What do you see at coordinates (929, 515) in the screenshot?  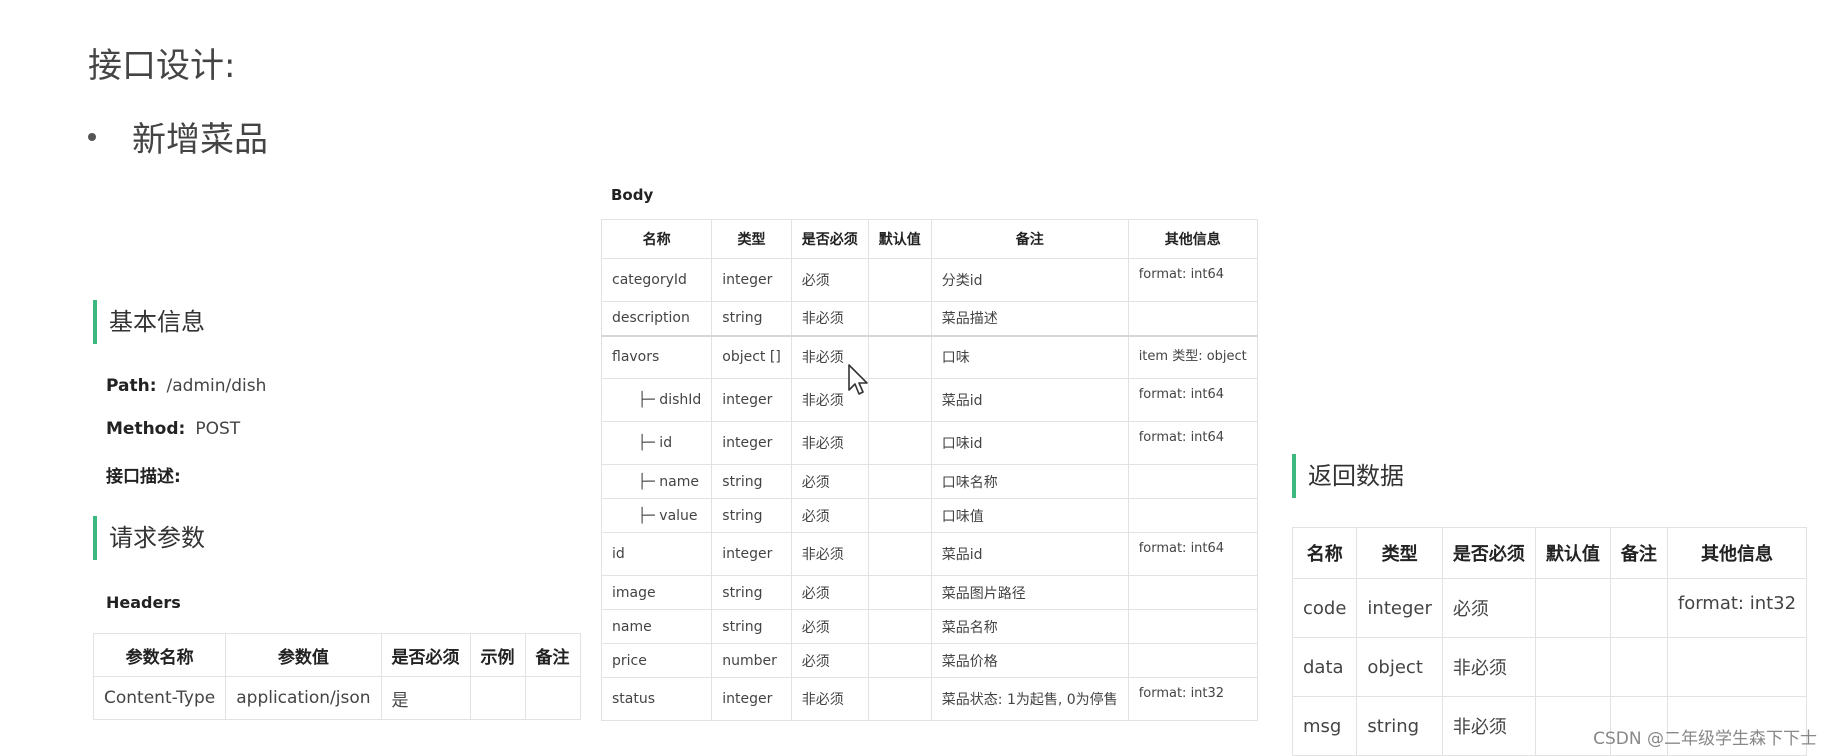 I see `table-row: ├─ value string 必须 口味值` at bounding box center [929, 515].